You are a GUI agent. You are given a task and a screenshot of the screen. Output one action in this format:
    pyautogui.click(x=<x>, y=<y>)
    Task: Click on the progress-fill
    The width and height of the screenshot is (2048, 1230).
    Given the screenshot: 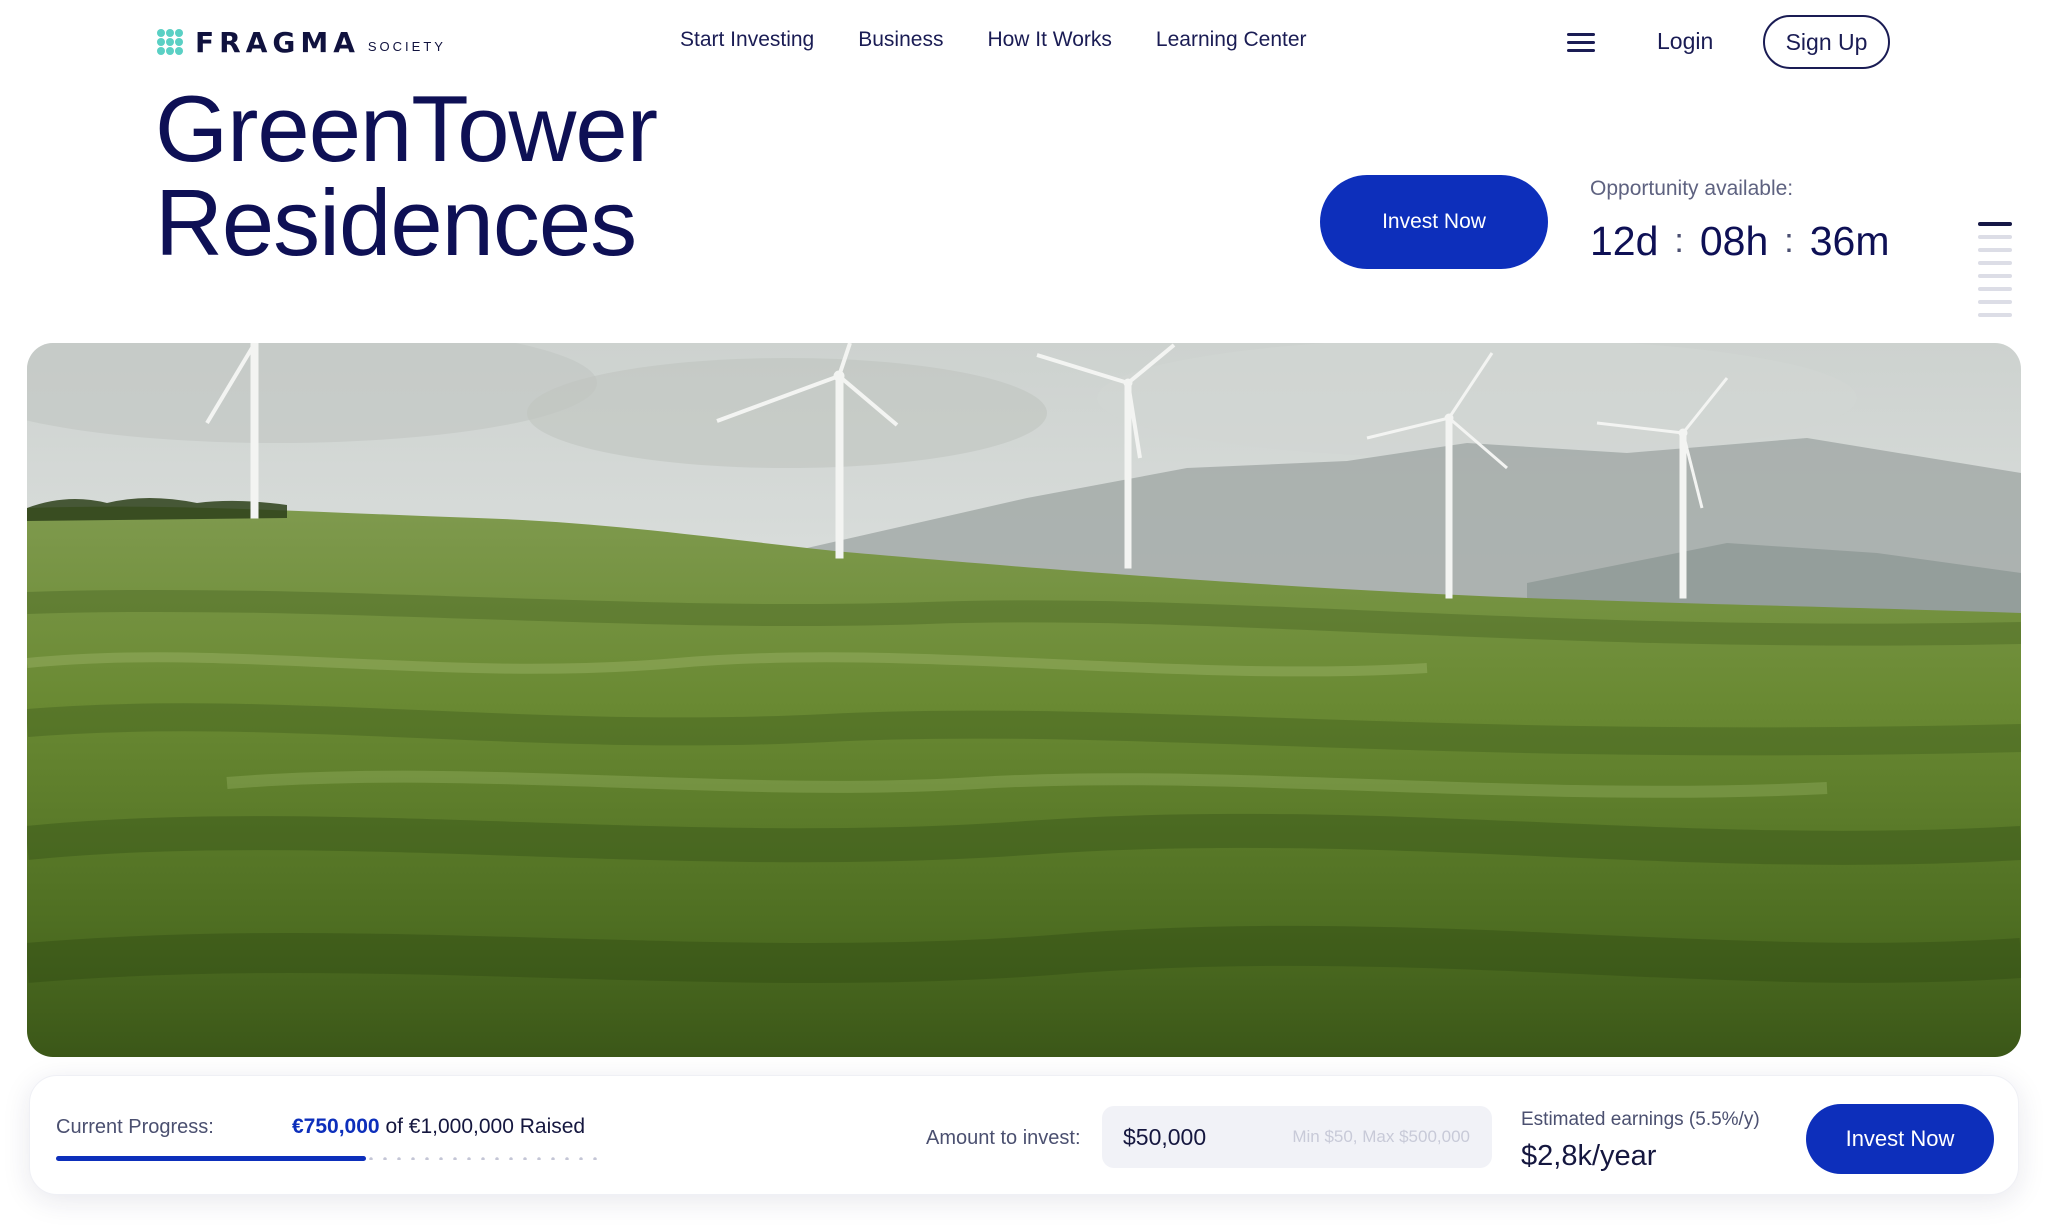 What is the action you would take?
    pyautogui.click(x=211, y=1158)
    